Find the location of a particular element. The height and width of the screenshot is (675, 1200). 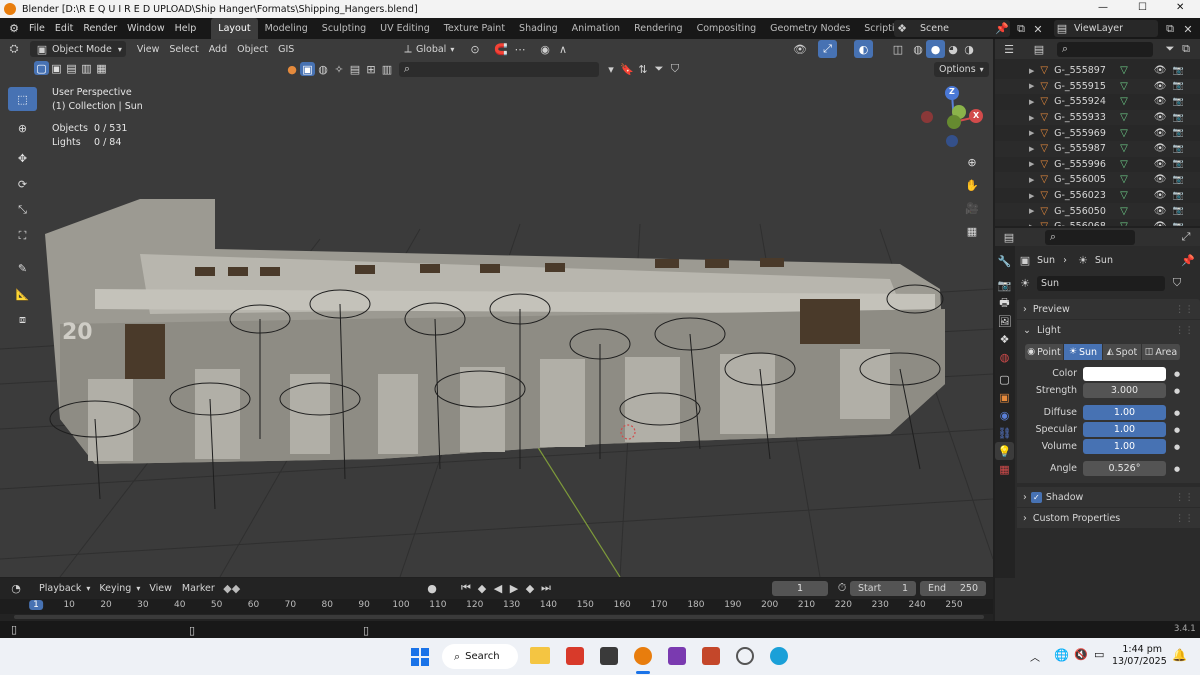

shading-solid-icon: ● is located at coordinates (935, 49).